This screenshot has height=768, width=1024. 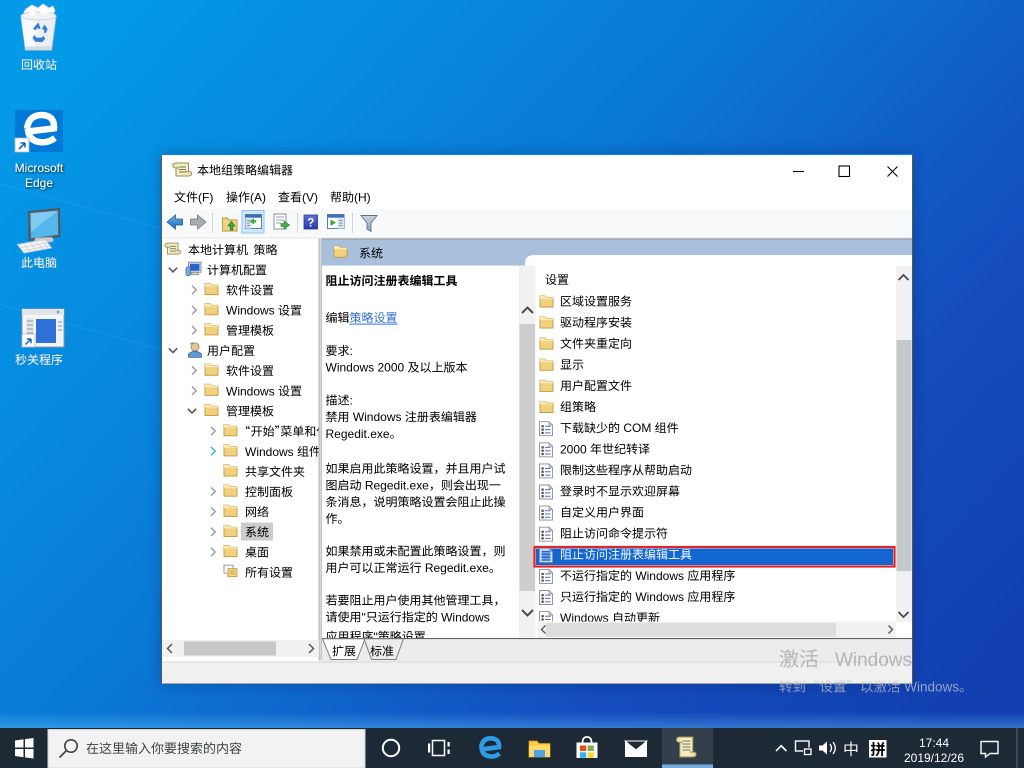 I want to click on svg-text: Edge, so click(x=39, y=183).